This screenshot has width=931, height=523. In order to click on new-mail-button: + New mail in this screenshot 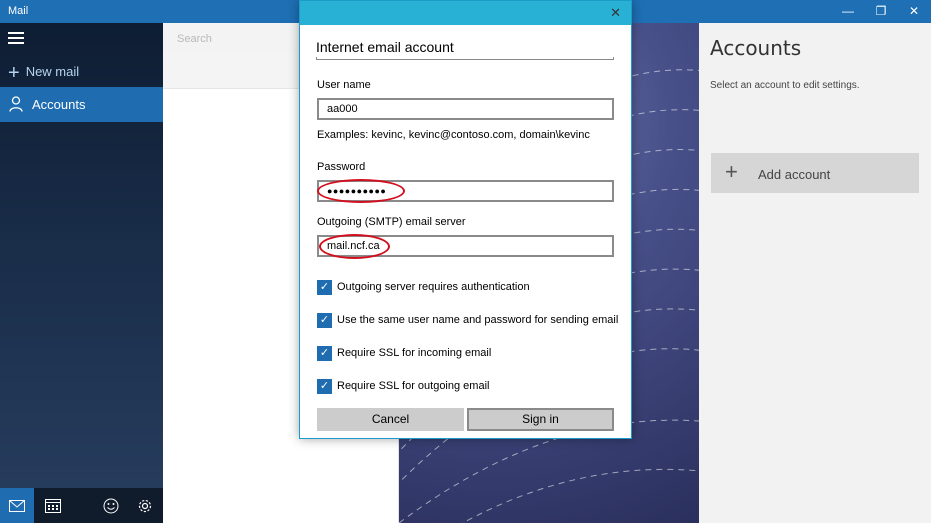, I will do `click(43, 73)`.